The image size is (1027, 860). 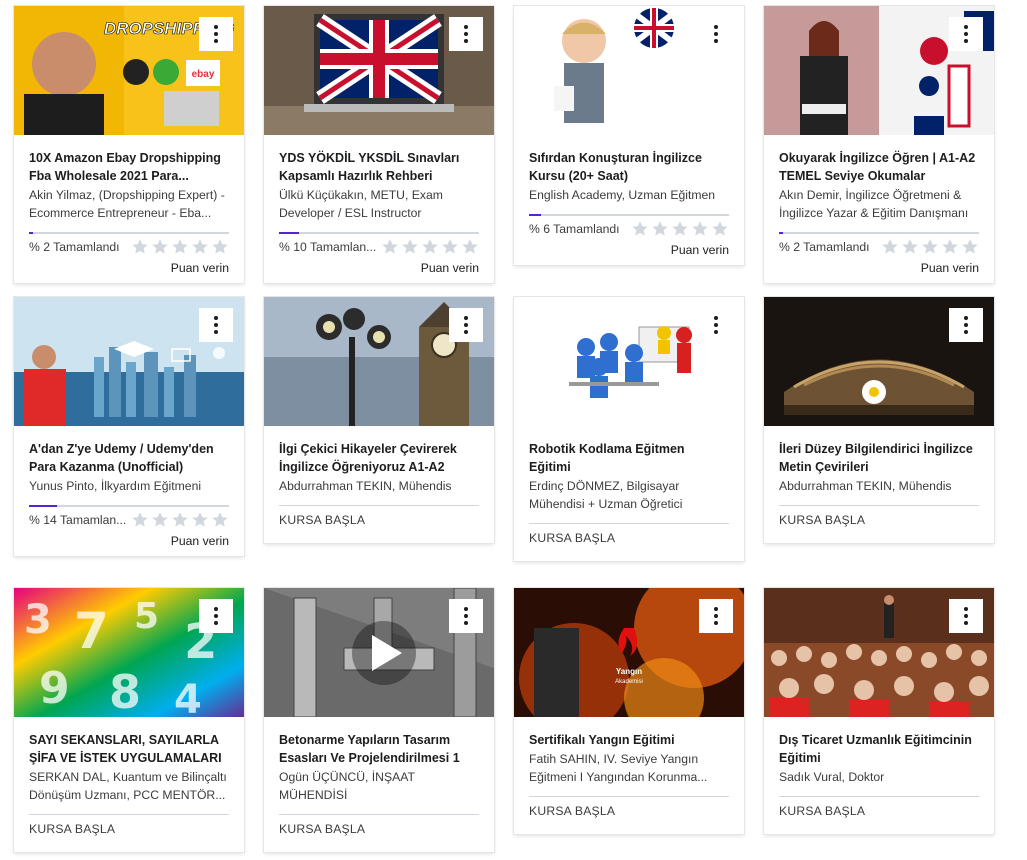 What do you see at coordinates (629, 215) in the screenshot?
I see `progress-bar` at bounding box center [629, 215].